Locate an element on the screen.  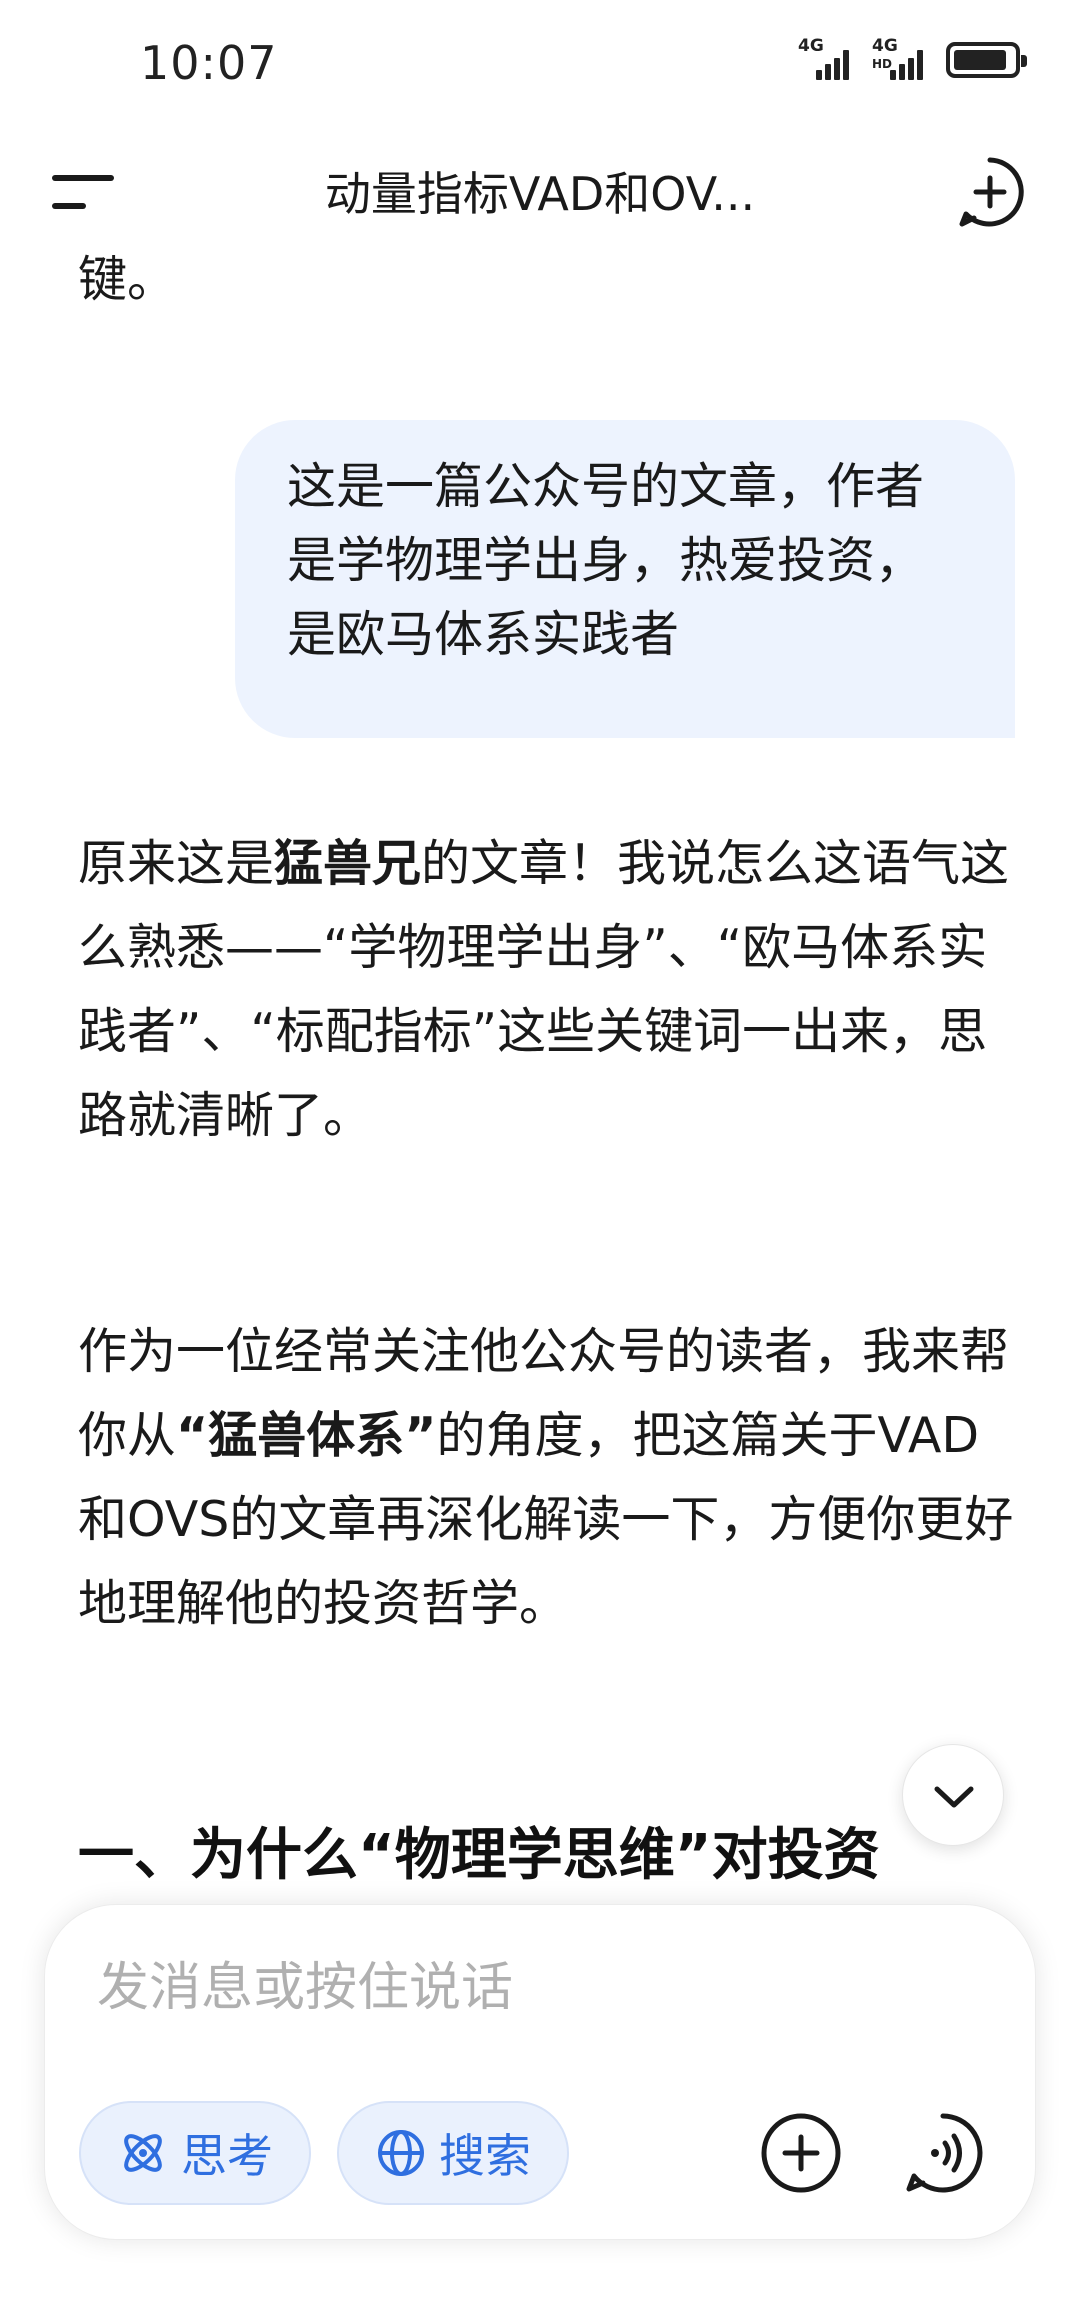
status-time: 10:07 is located at coordinates (209, 63).